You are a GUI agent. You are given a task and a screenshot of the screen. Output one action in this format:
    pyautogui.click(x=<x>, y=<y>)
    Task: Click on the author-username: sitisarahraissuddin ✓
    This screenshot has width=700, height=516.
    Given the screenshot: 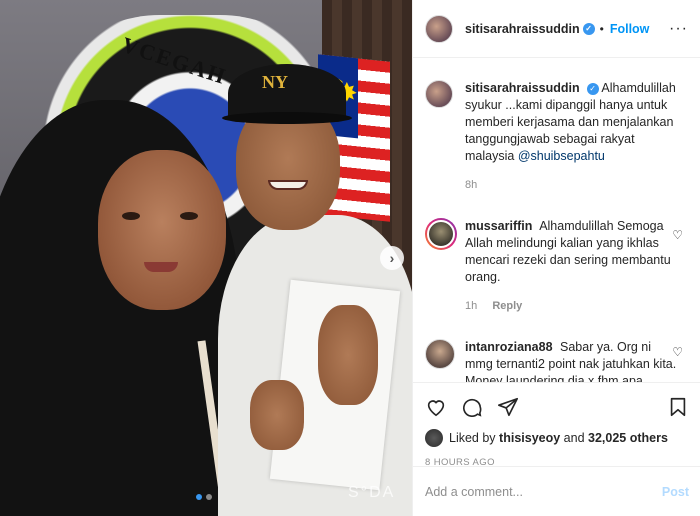 What is the action you would take?
    pyautogui.click(x=530, y=29)
    